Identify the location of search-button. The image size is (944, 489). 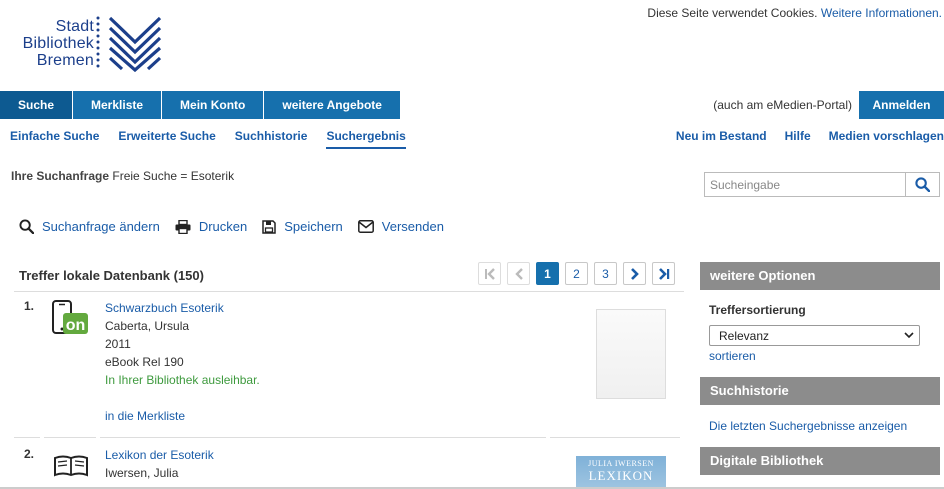
(922, 184).